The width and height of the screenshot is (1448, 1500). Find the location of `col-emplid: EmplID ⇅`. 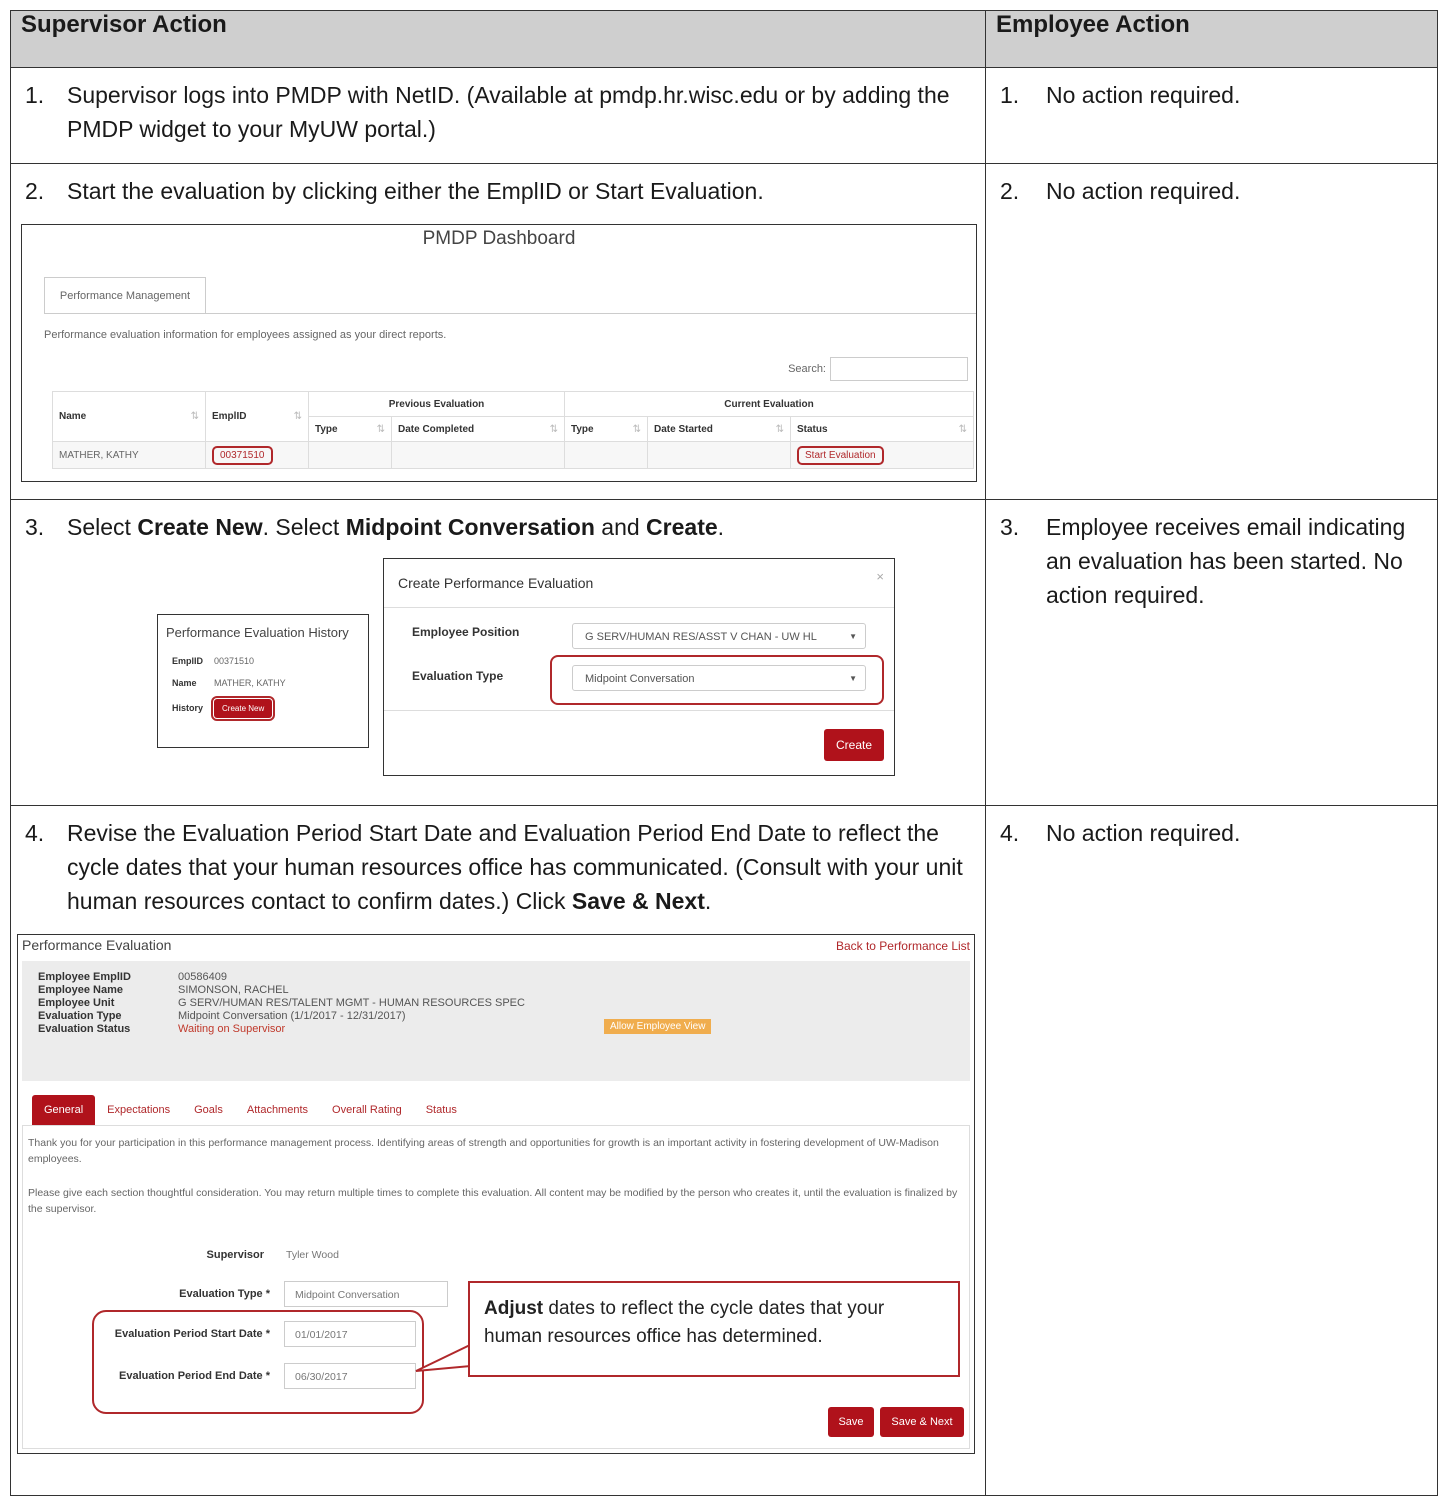

col-emplid: EmplID ⇅ is located at coordinates (257, 416).